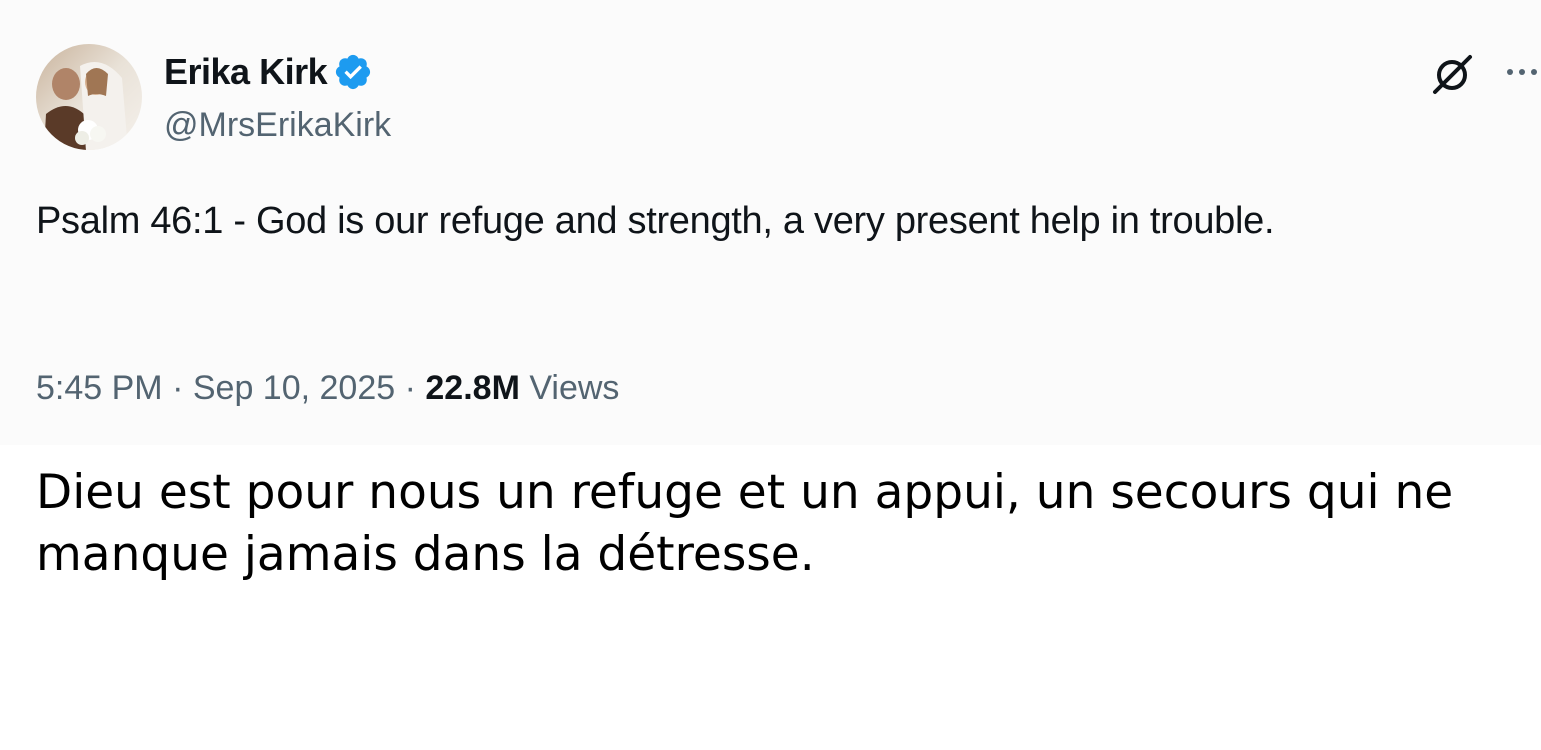  Describe the element at coordinates (1452, 74) in the screenshot. I see `grok-icon` at that location.